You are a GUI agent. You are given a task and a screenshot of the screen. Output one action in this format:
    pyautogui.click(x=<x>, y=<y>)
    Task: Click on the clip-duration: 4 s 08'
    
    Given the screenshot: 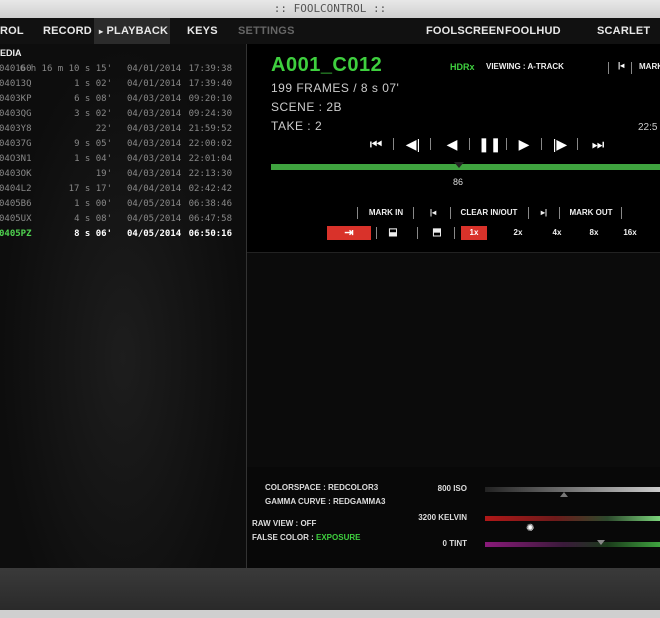 What is the action you would take?
    pyautogui.click(x=93, y=219)
    